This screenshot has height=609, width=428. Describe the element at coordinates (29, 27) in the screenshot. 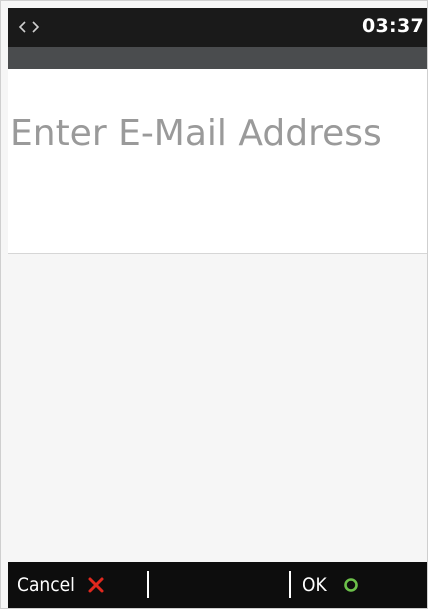

I see `connection-arrows-icon` at that location.